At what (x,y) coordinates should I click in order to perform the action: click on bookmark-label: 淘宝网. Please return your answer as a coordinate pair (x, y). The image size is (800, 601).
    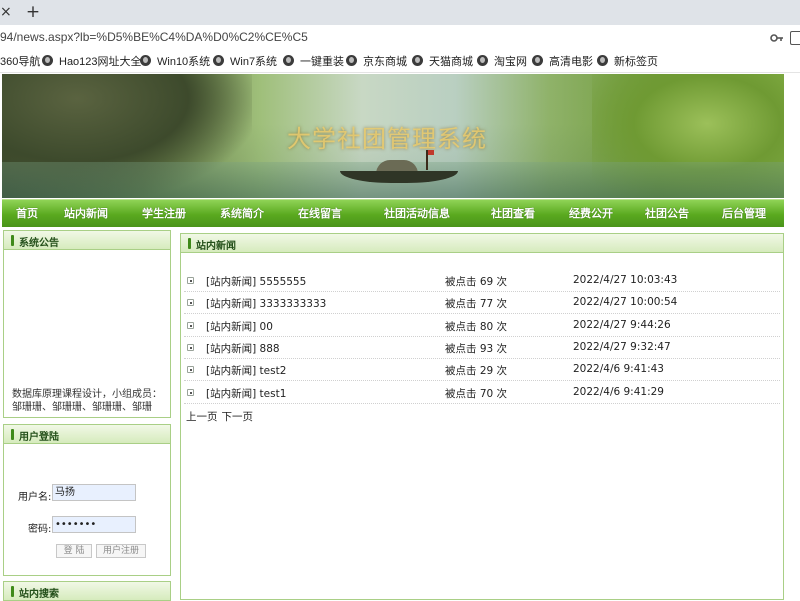
    Looking at the image, I should click on (510, 62).